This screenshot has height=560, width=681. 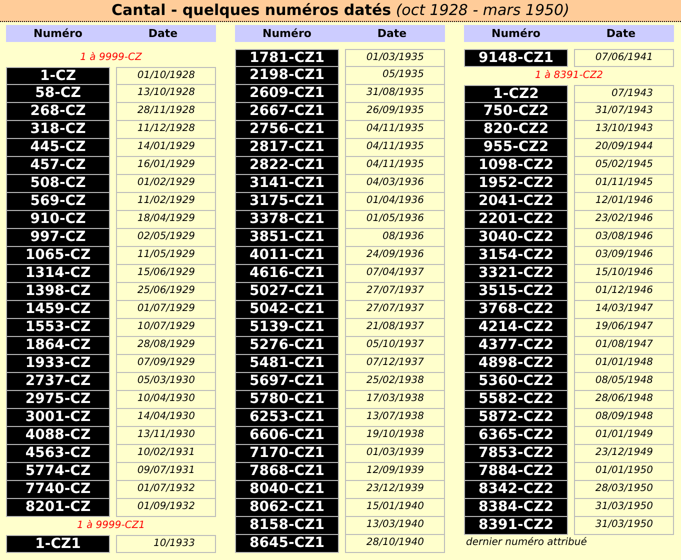 What do you see at coordinates (624, 454) in the screenshot?
I see `date-cell: 23/12/1949` at bounding box center [624, 454].